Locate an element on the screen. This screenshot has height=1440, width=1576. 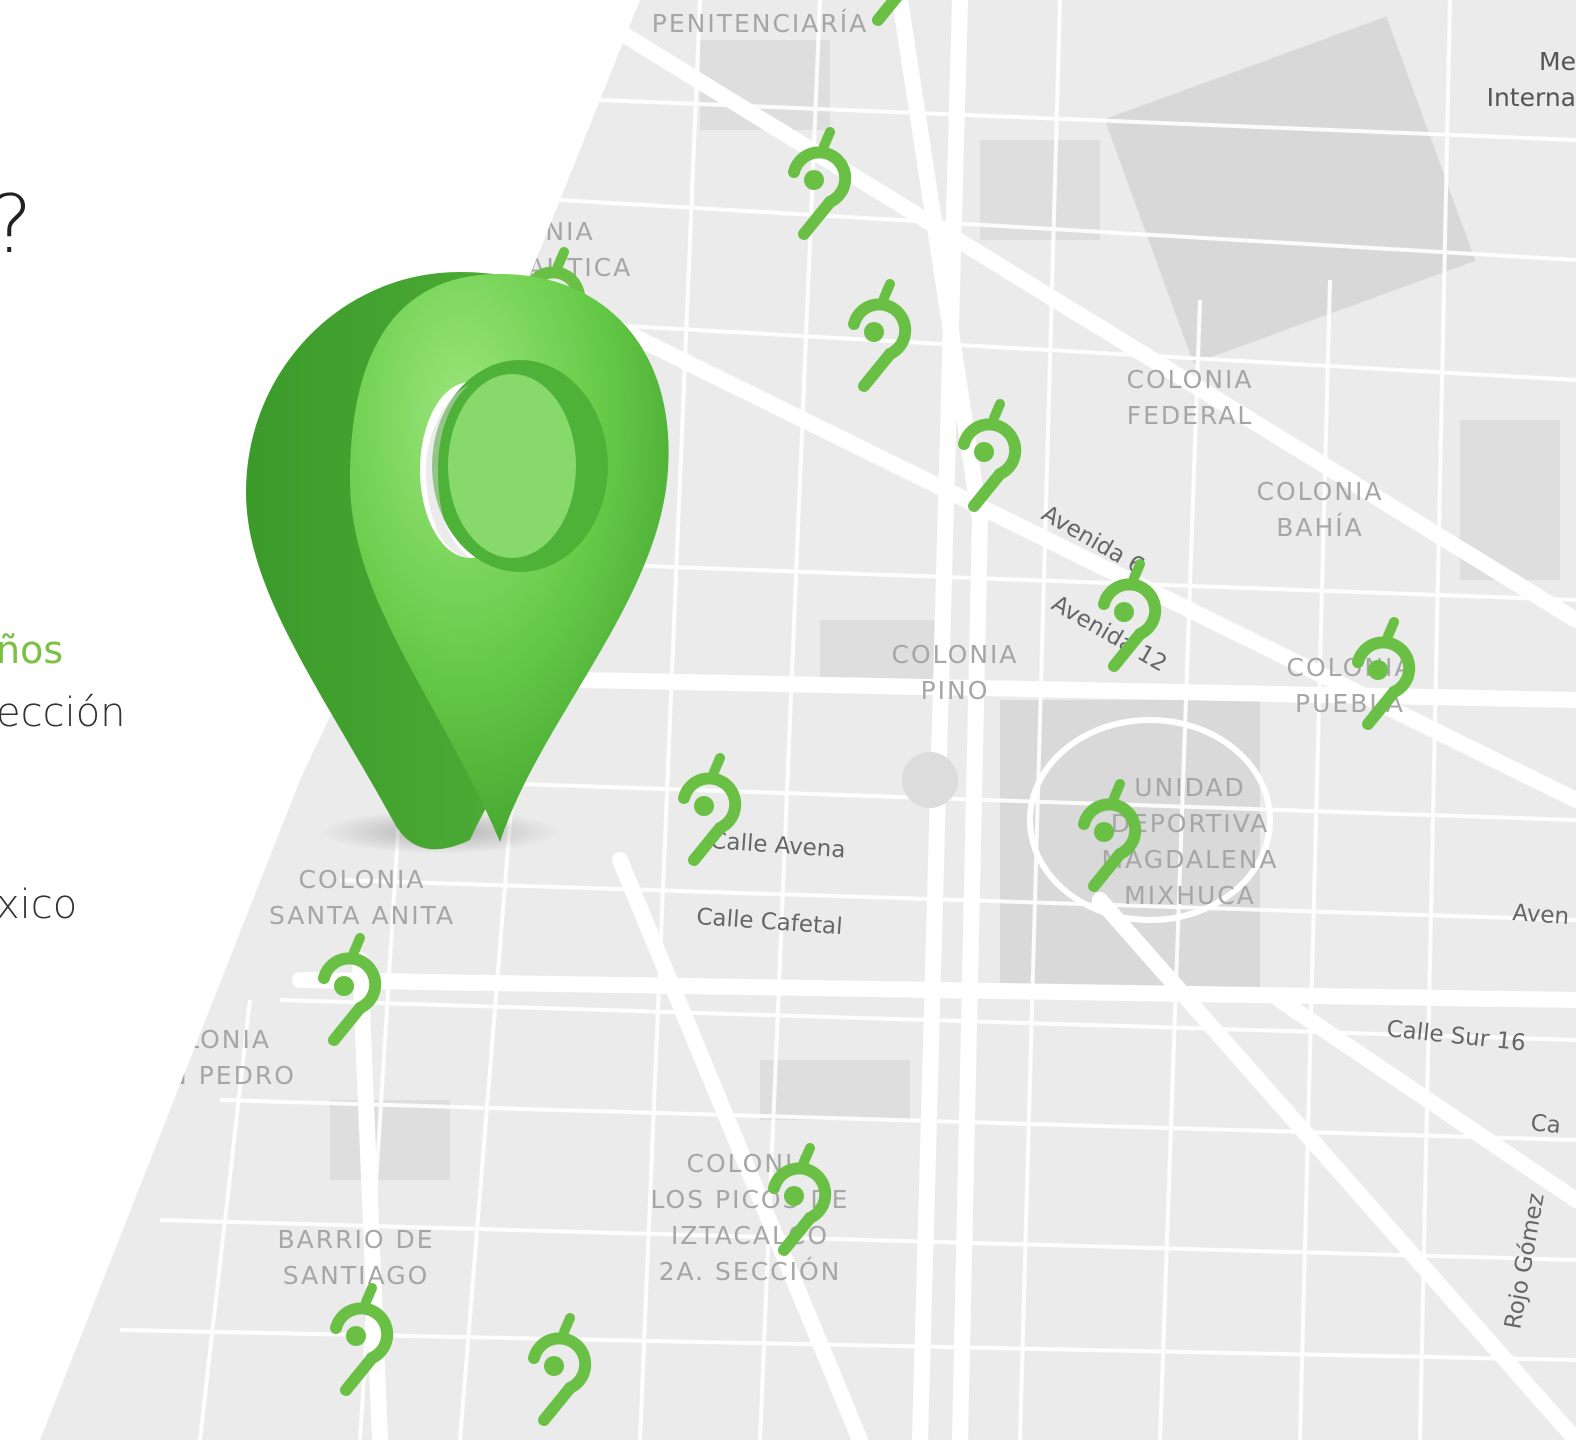
heading-question-mark: ? is located at coordinates (16, 224).